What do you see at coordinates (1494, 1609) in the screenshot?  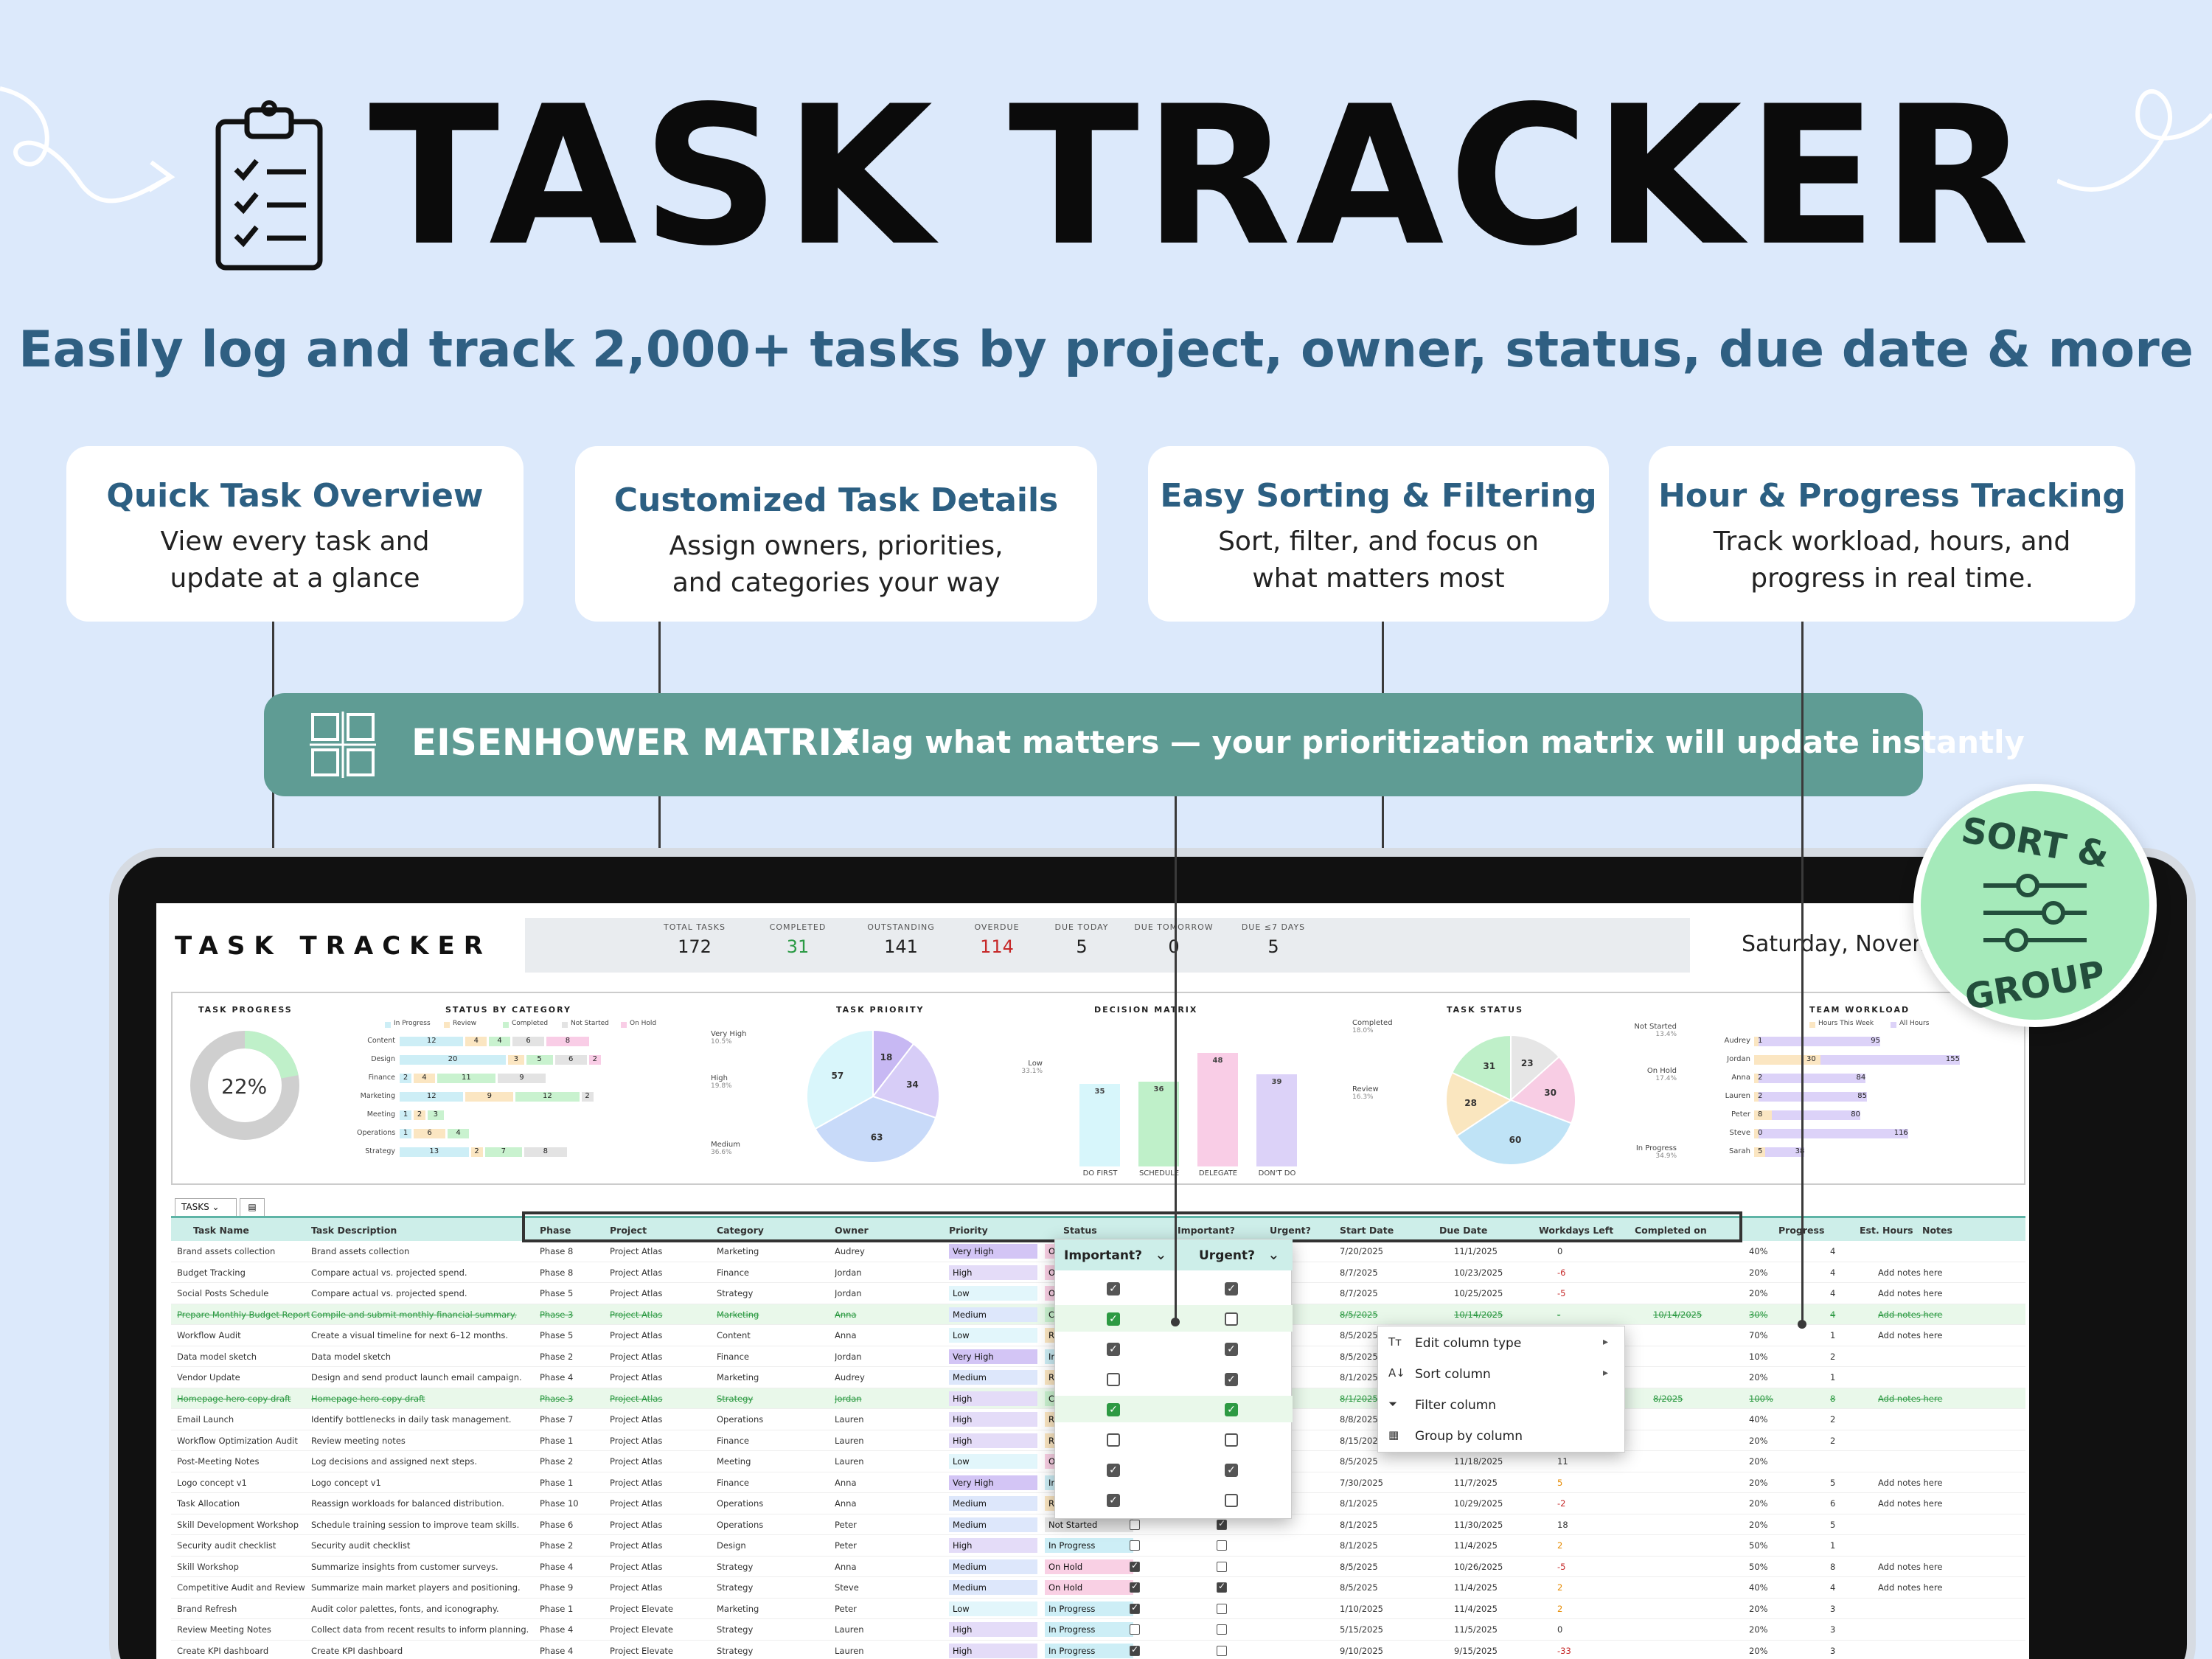 I see `due-date-cell: 11/4/2025` at bounding box center [1494, 1609].